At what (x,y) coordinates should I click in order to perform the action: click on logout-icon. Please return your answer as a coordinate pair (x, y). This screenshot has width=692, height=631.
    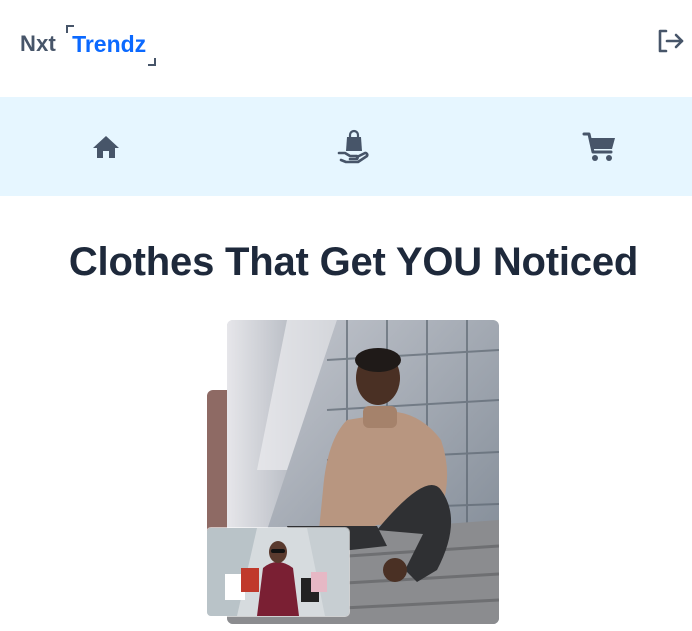
    Looking at the image, I should click on (671, 41).